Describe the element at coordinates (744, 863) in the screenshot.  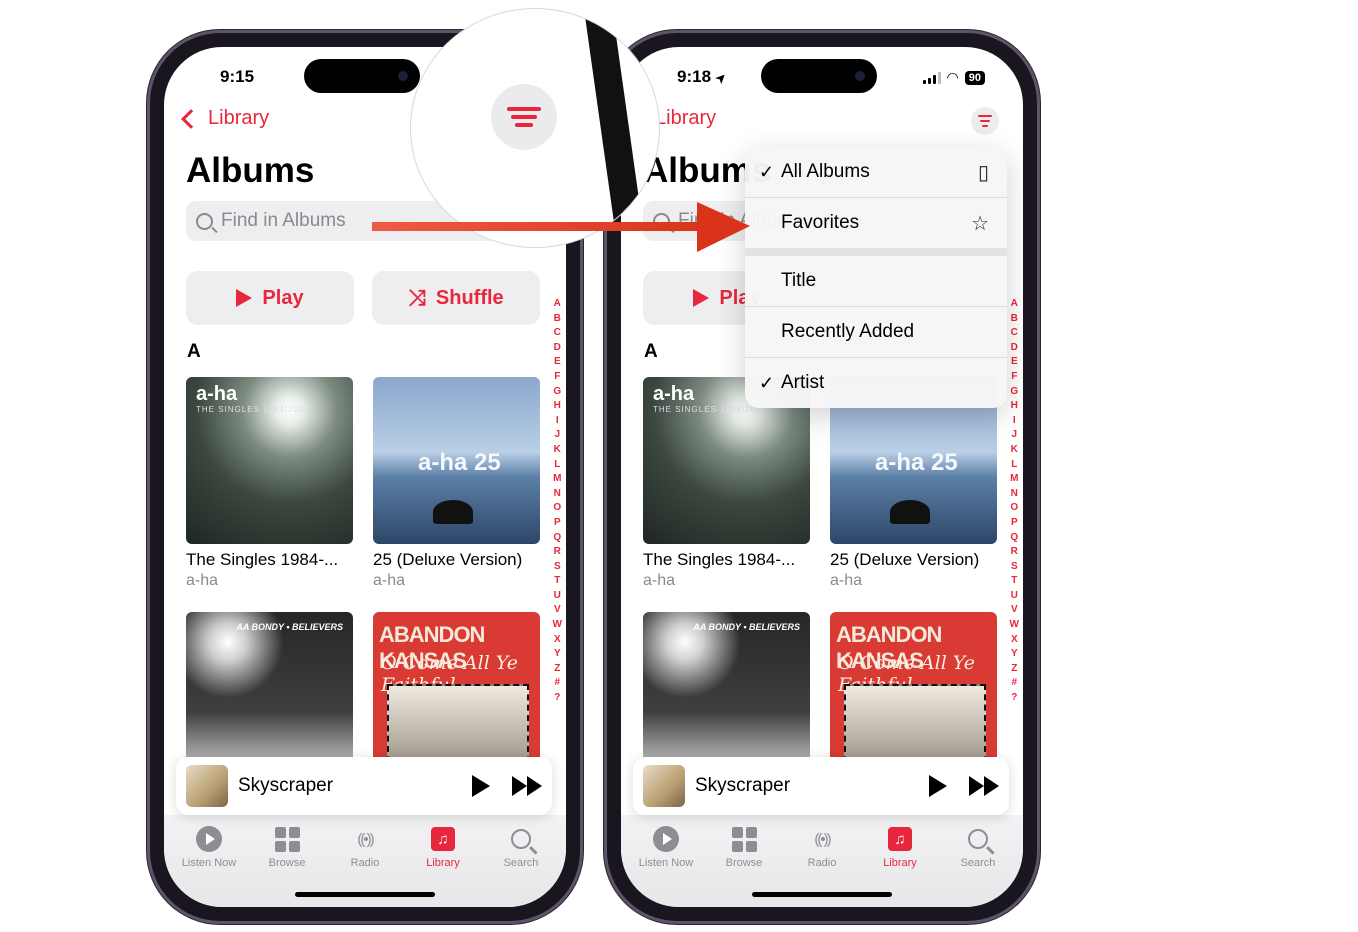
I see `tab-label: Browse` at that location.